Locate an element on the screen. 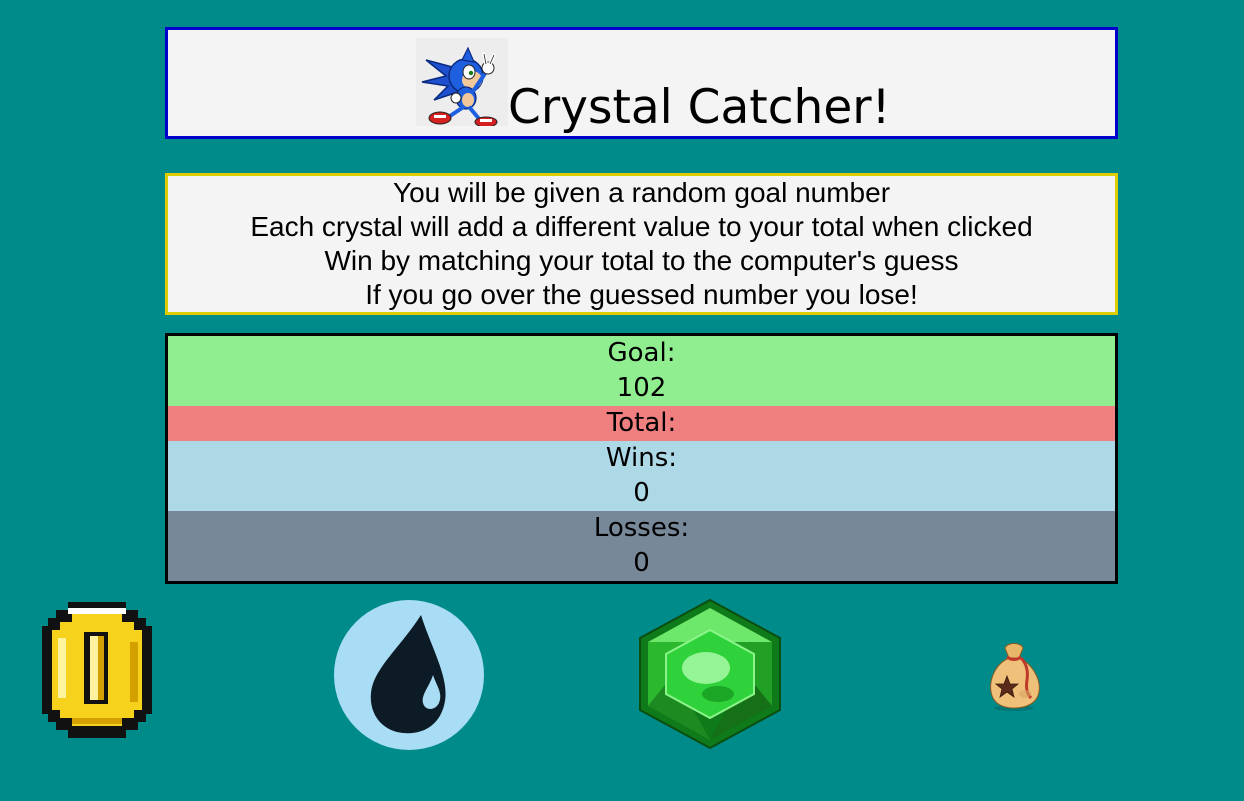  goal-value: 102 is located at coordinates (641, 388).